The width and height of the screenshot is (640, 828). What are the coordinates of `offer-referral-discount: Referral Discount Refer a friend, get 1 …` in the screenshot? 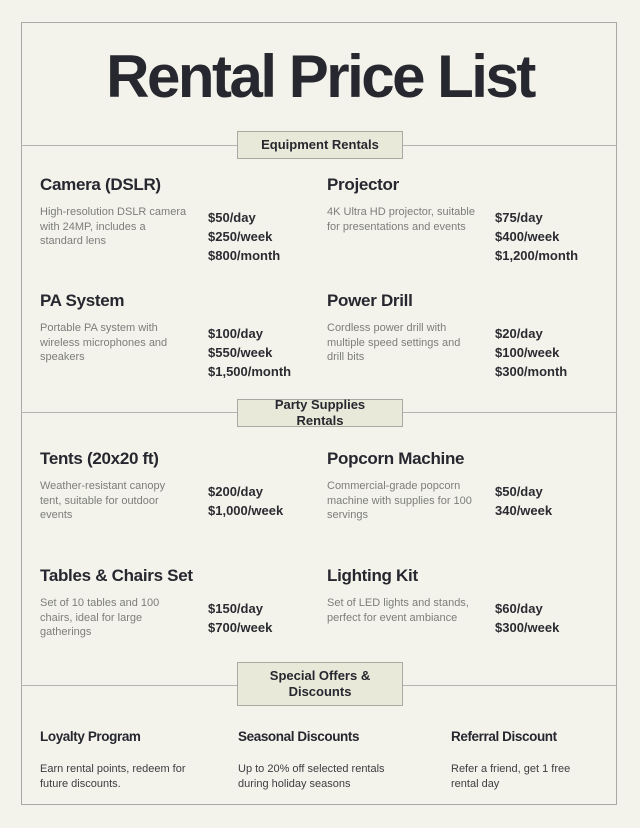 It's located at (541, 760).